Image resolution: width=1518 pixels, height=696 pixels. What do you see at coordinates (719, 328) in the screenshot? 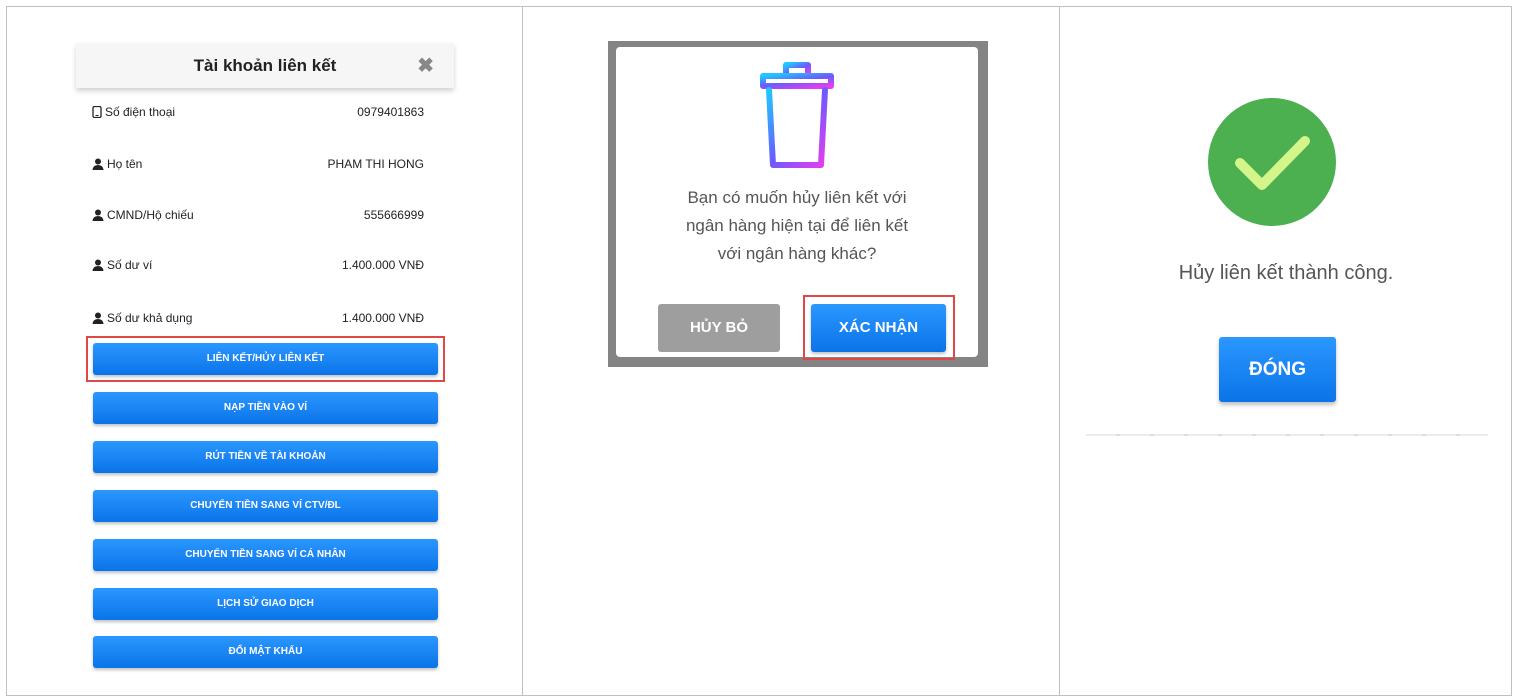
I see `cancel-button: HỦY BỎ` at bounding box center [719, 328].